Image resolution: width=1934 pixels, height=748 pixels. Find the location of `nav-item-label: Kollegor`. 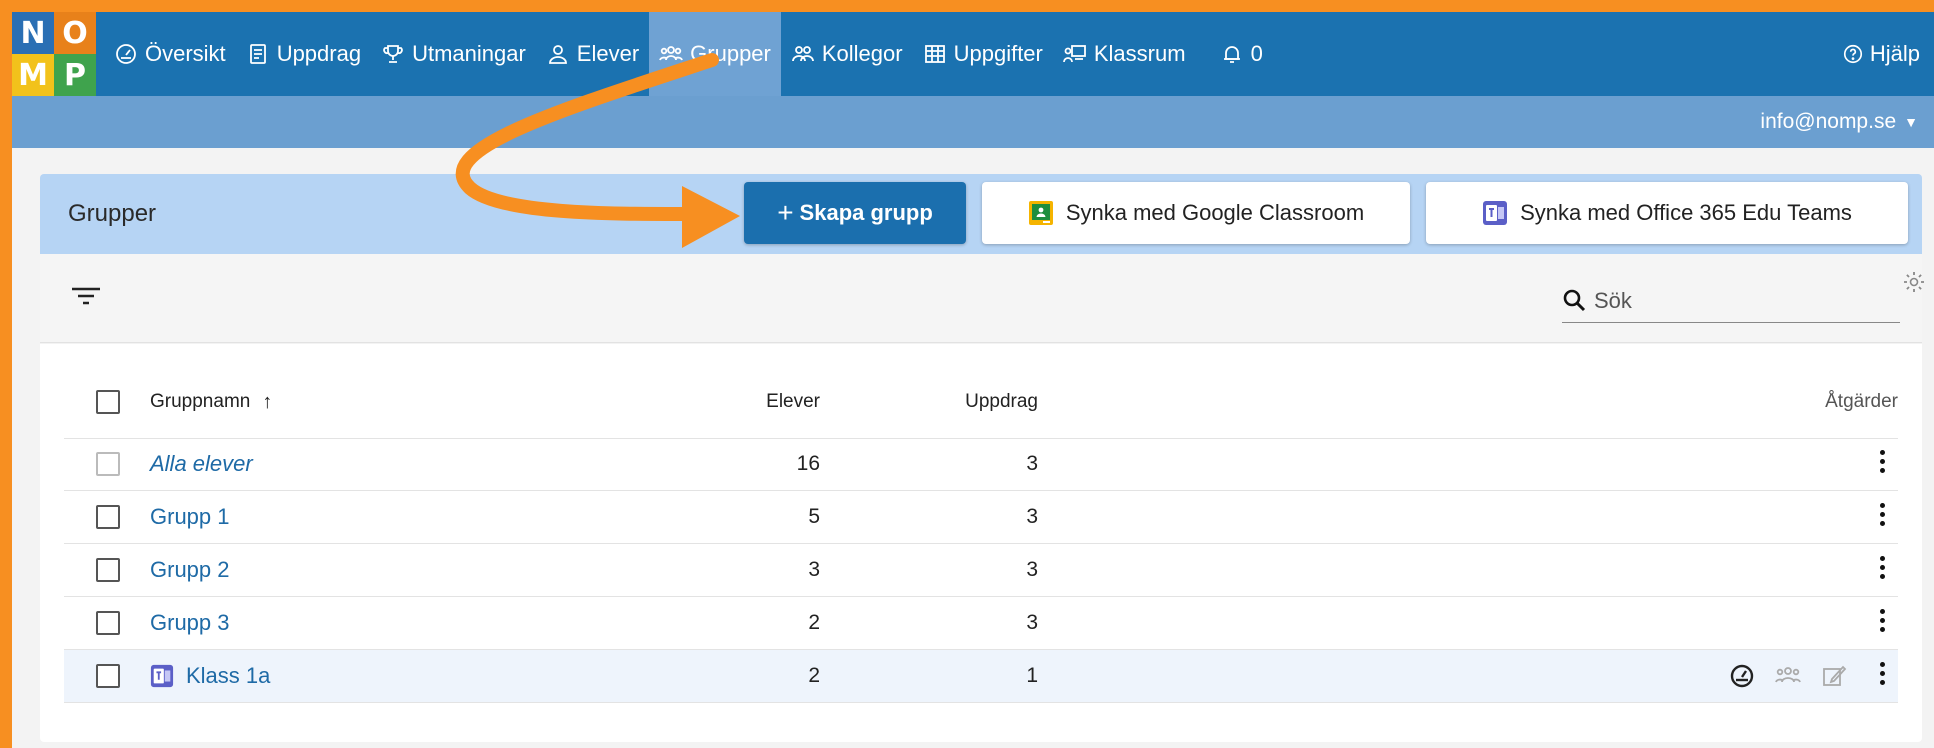

nav-item-label: Kollegor is located at coordinates (862, 53).